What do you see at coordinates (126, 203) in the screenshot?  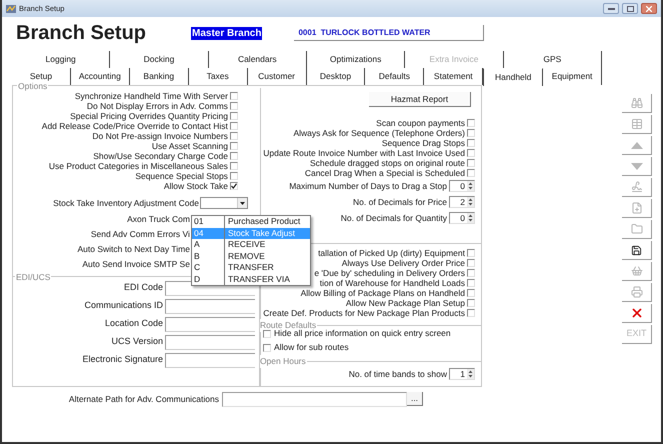 I see `option-label: Stock Take Inventory Adjustment Code` at bounding box center [126, 203].